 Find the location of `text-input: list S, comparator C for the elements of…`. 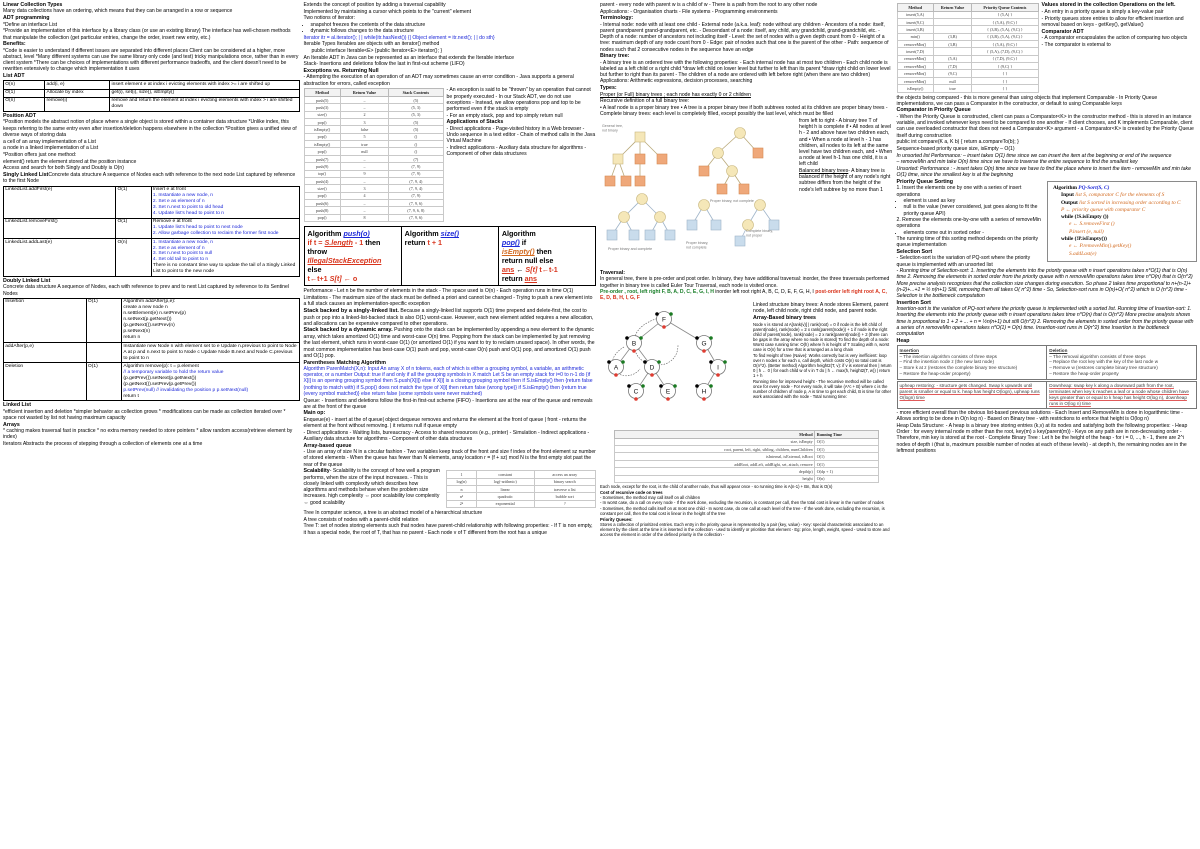

text-input: list S, comparator C for the elements of… is located at coordinates (1120, 195).